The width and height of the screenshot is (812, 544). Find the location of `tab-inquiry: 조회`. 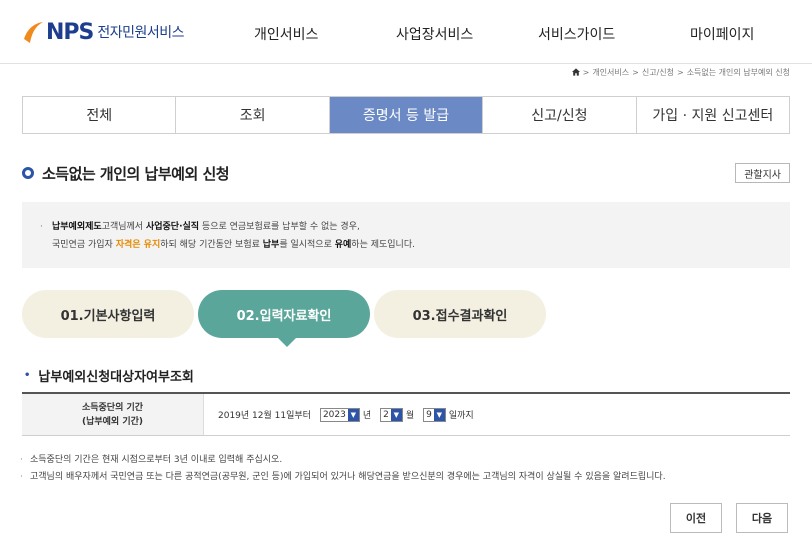

tab-inquiry: 조회 is located at coordinates (253, 115).